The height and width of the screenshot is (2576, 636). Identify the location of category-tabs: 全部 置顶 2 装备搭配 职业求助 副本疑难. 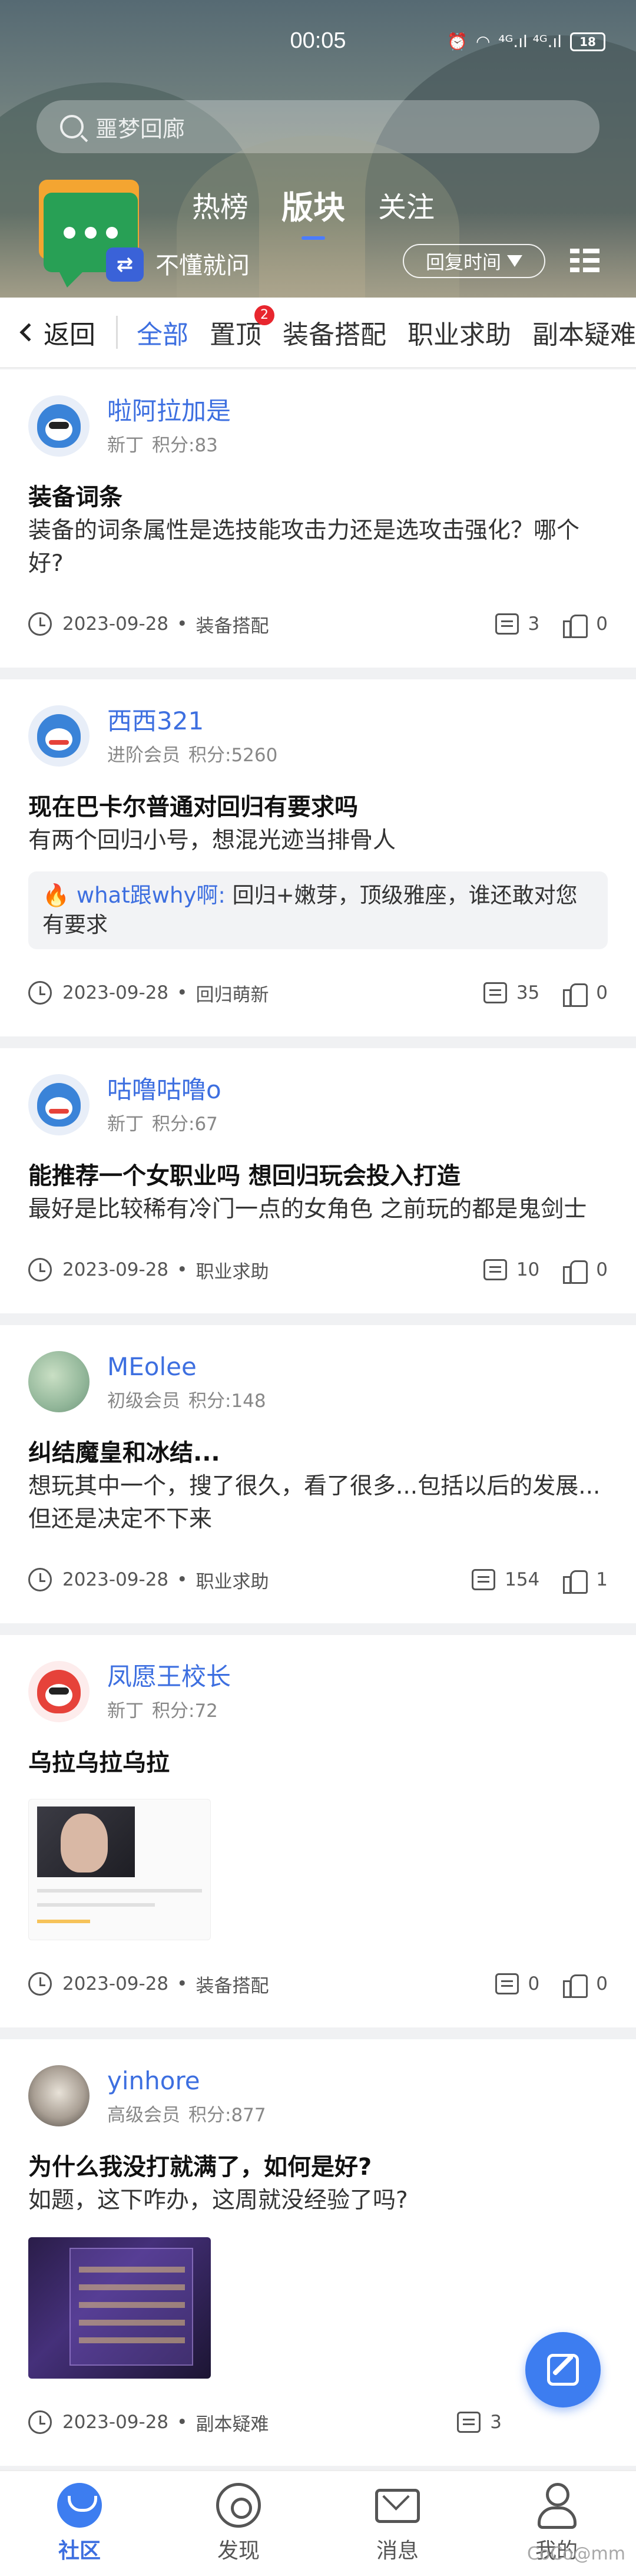
(386, 328).